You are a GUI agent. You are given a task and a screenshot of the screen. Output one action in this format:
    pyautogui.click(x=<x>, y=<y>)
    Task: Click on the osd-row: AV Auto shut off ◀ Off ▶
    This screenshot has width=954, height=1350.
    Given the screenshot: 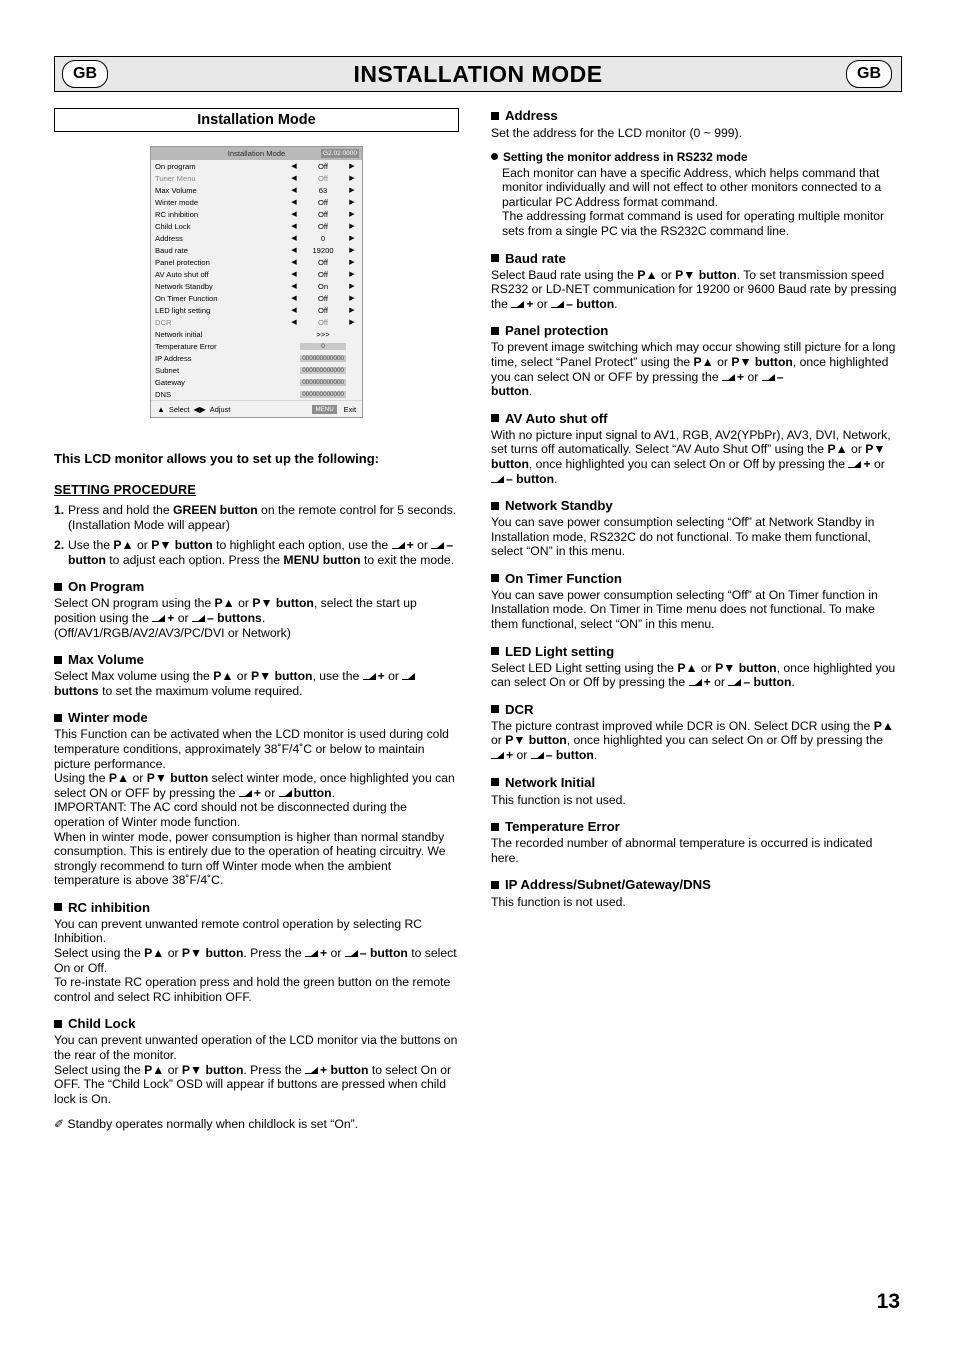 What is the action you would take?
    pyautogui.click(x=256, y=274)
    